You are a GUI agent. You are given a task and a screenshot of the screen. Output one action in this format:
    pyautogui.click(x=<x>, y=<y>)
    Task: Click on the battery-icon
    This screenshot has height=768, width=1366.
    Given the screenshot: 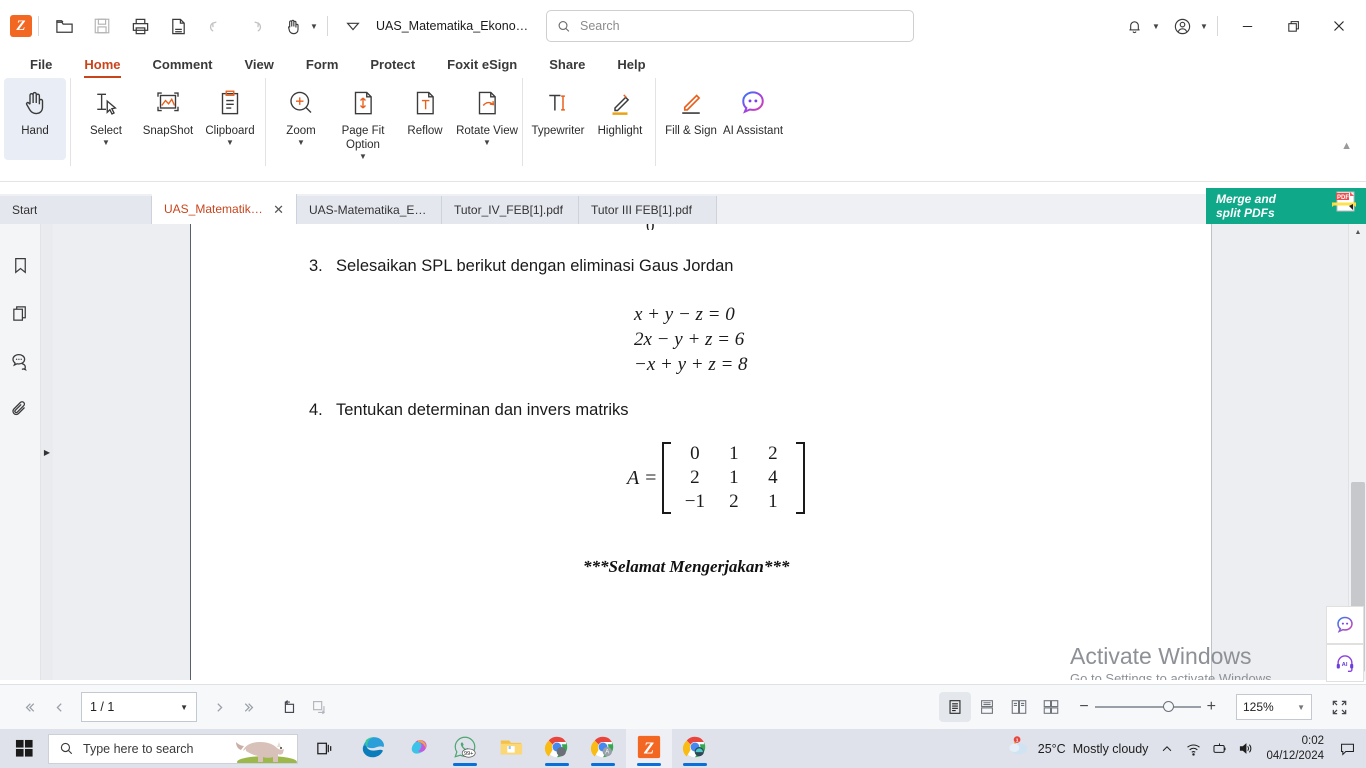 What is the action you would take?
    pyautogui.click(x=1219, y=748)
    